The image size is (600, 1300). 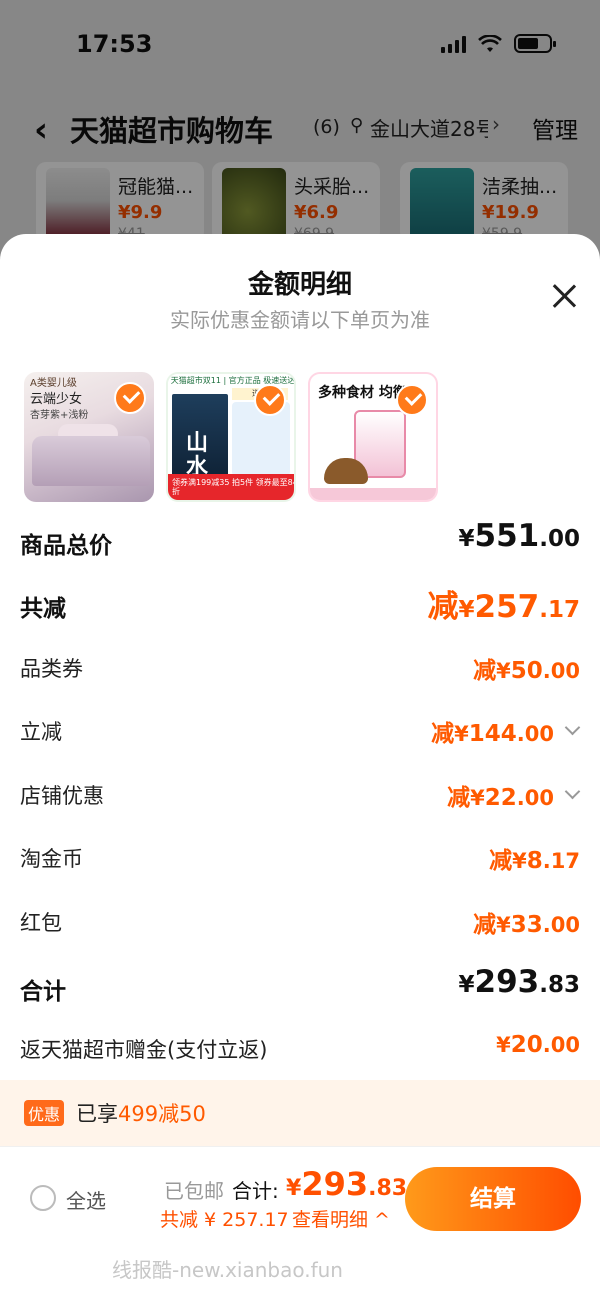 What do you see at coordinates (144, 1050) in the screenshot?
I see `row-label: 返天猫超市赠金(支付立返)` at bounding box center [144, 1050].